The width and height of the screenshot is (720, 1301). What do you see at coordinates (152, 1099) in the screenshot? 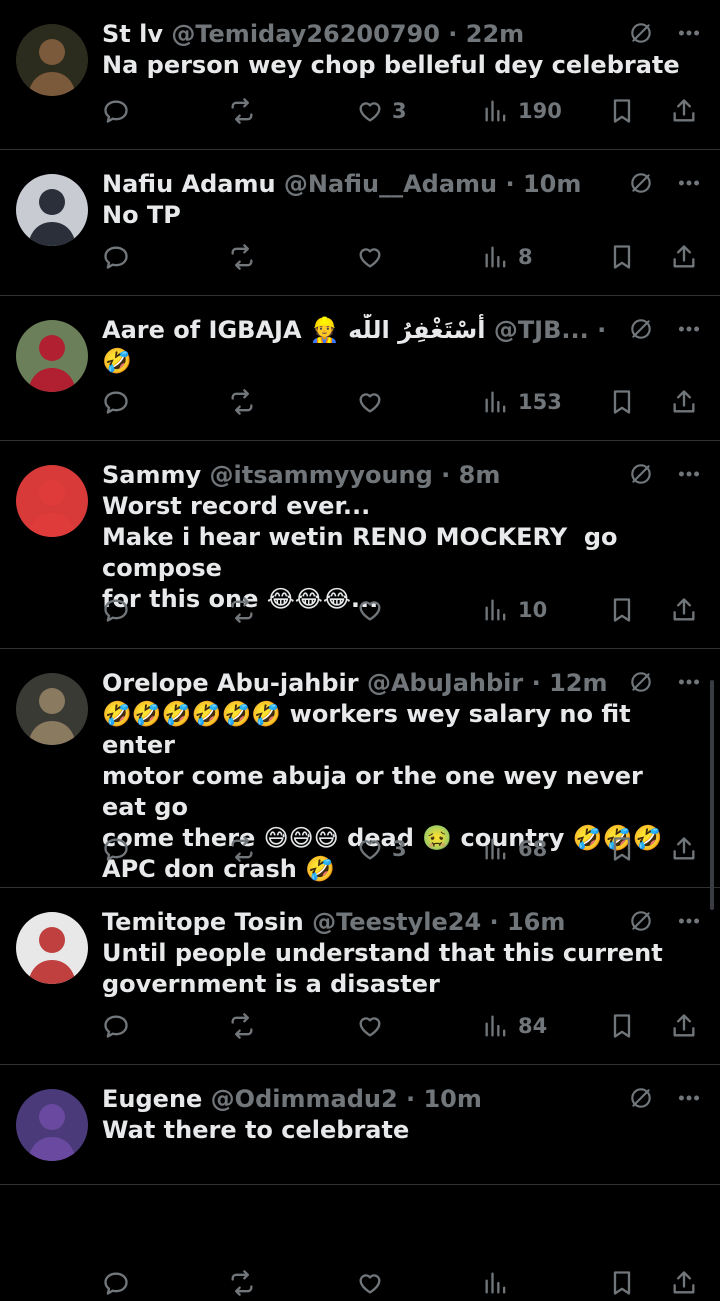
I see `author-name: Eugene` at bounding box center [152, 1099].